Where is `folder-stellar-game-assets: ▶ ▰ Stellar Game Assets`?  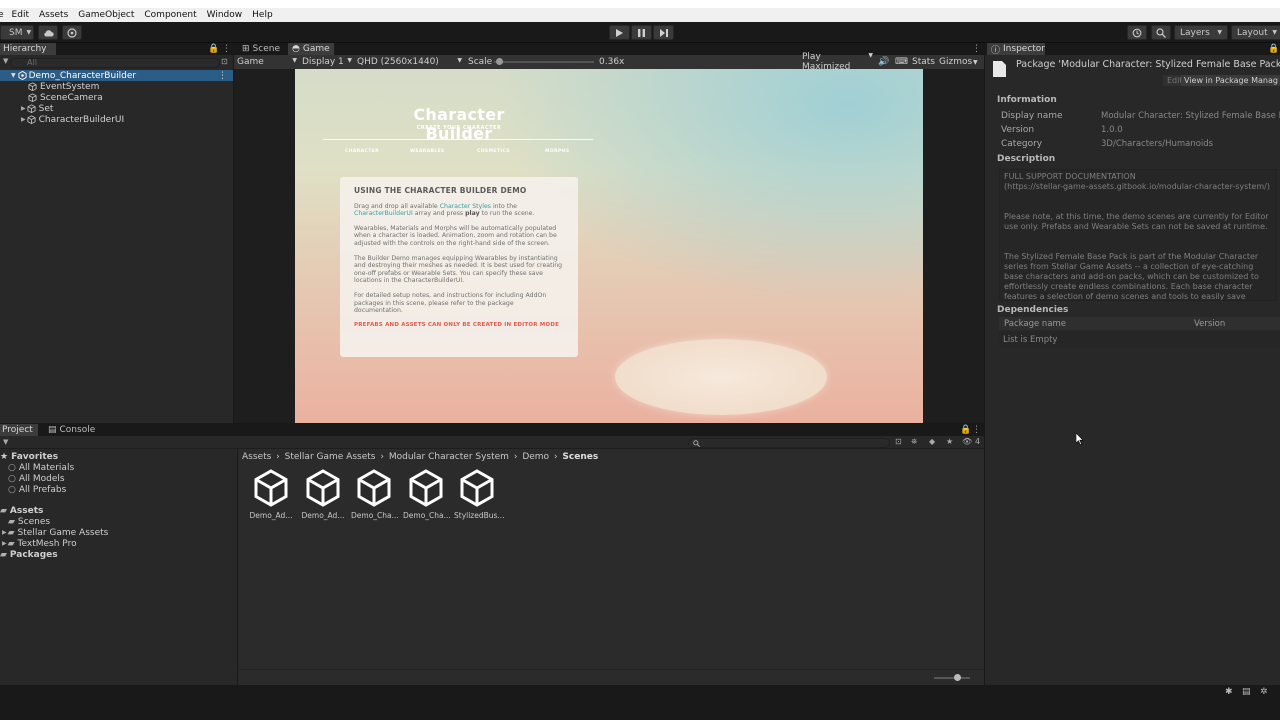
folder-stellar-game-assets: ▶ ▰ Stellar Game Assets is located at coordinates (55, 532).